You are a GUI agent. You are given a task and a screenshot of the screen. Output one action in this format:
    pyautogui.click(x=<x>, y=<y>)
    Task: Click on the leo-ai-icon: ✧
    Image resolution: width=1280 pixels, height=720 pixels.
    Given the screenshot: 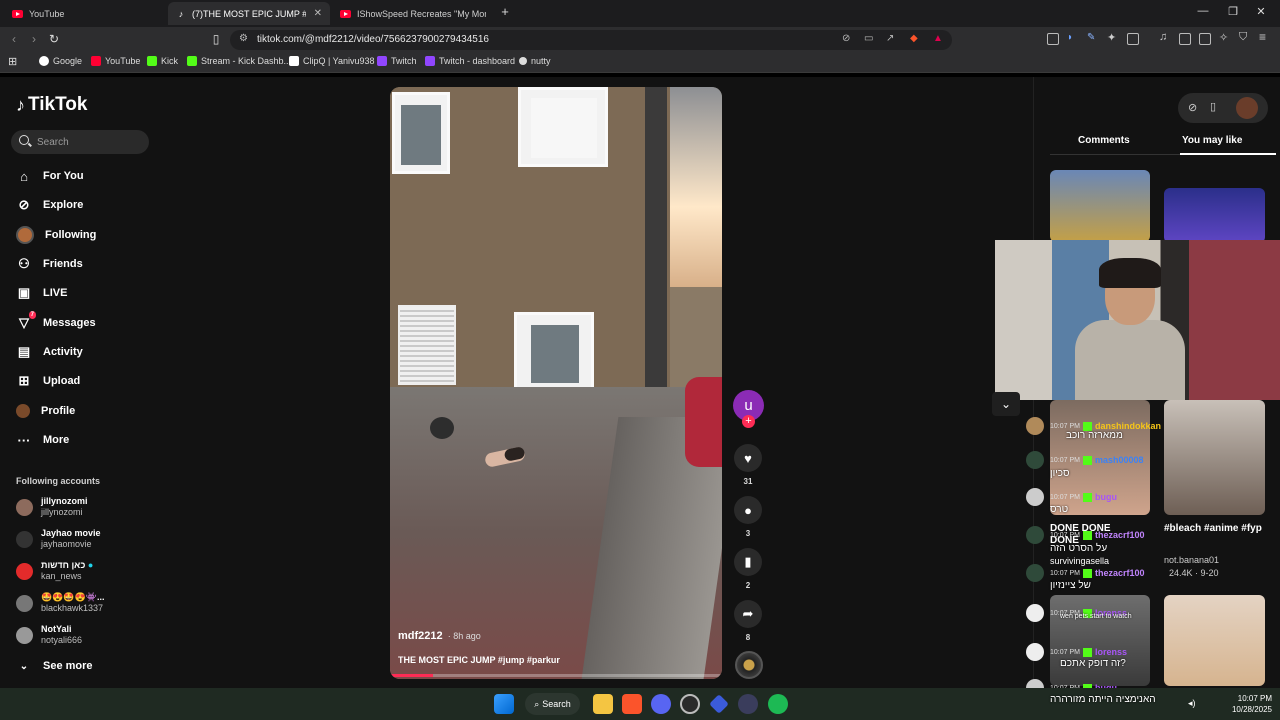 What is the action you would take?
    pyautogui.click(x=1225, y=37)
    